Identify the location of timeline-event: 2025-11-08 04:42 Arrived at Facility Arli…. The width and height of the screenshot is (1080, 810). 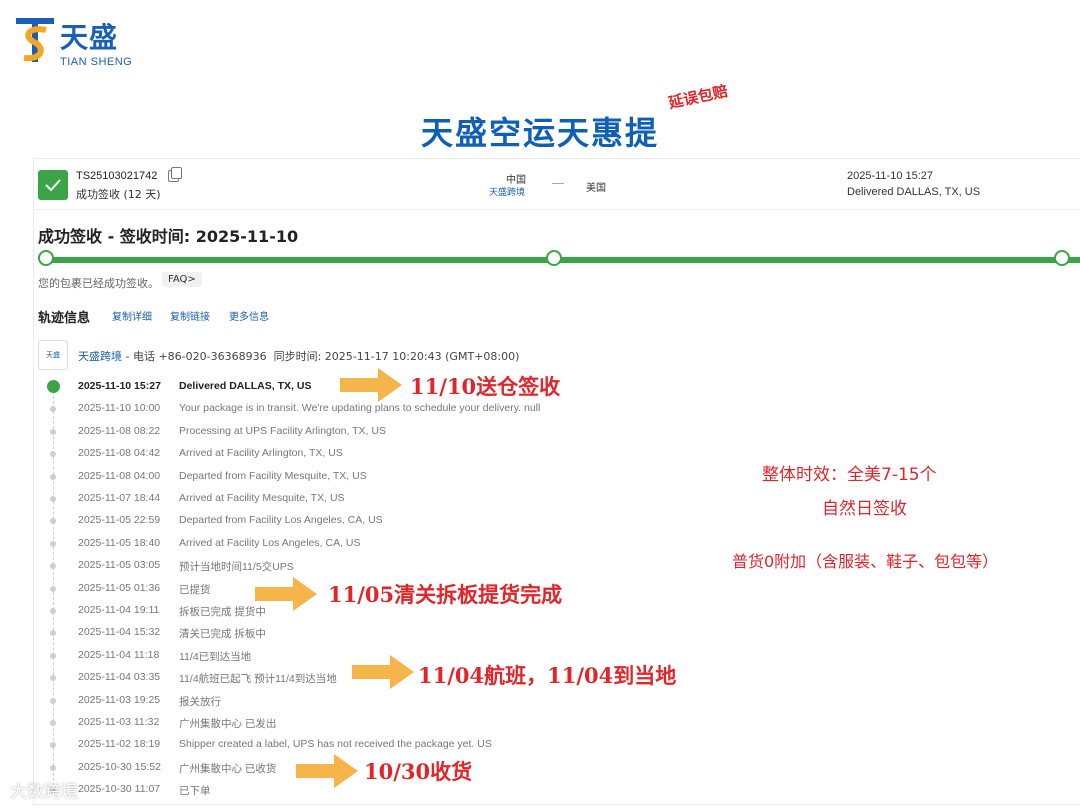
(384, 454).